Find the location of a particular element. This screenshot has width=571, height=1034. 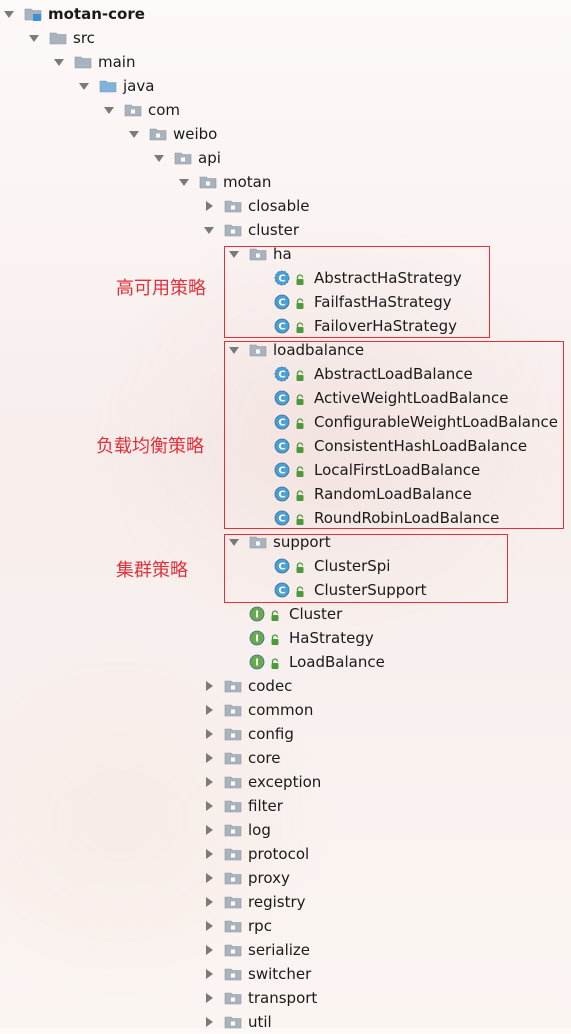

tree-item-label: exception is located at coordinates (285, 782).